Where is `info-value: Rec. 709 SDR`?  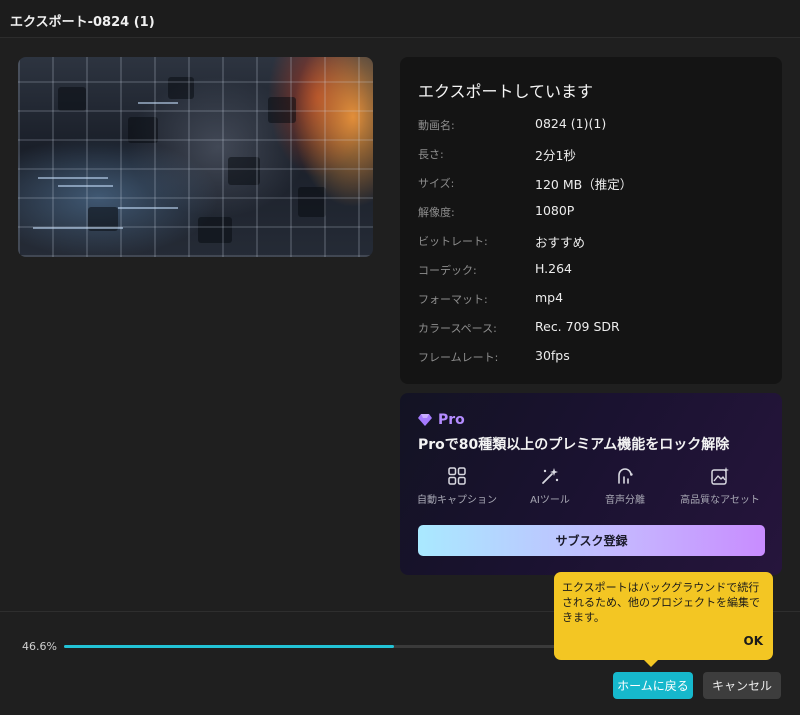 info-value: Rec. 709 SDR is located at coordinates (577, 326).